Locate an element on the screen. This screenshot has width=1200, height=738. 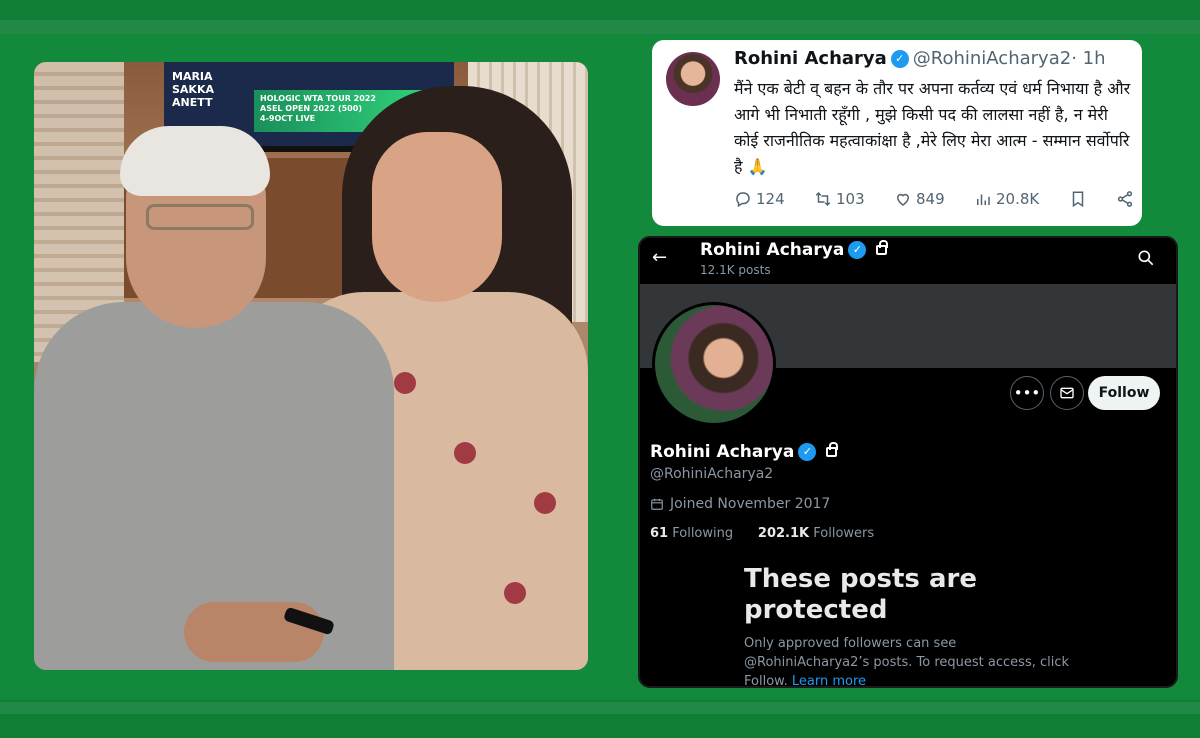
profile-topbar: ← Rohini Acharya ✓ 12.1K posts is located at coordinates (908, 260).